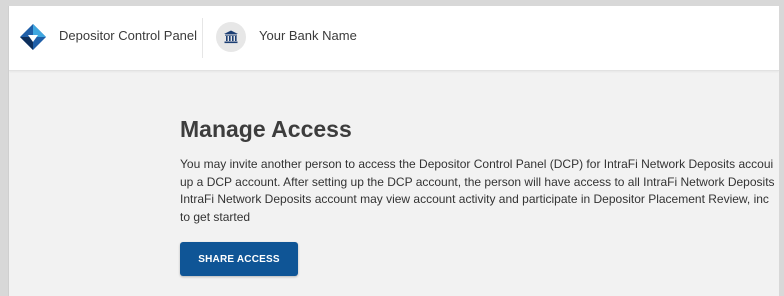 This screenshot has height=296, width=784. I want to click on app-title: Depositor Control Panel, so click(128, 35).